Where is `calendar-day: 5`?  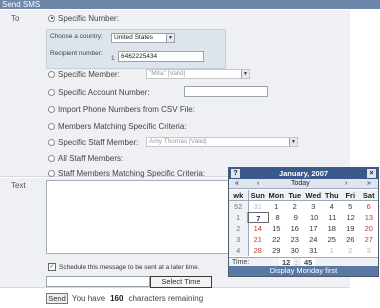 calendar-day: 5 is located at coordinates (350, 206).